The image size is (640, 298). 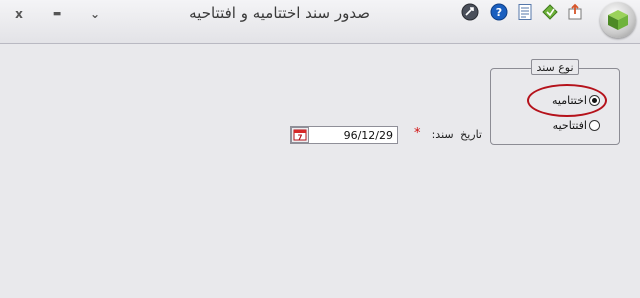 I want to click on app-logo, so click(x=618, y=20).